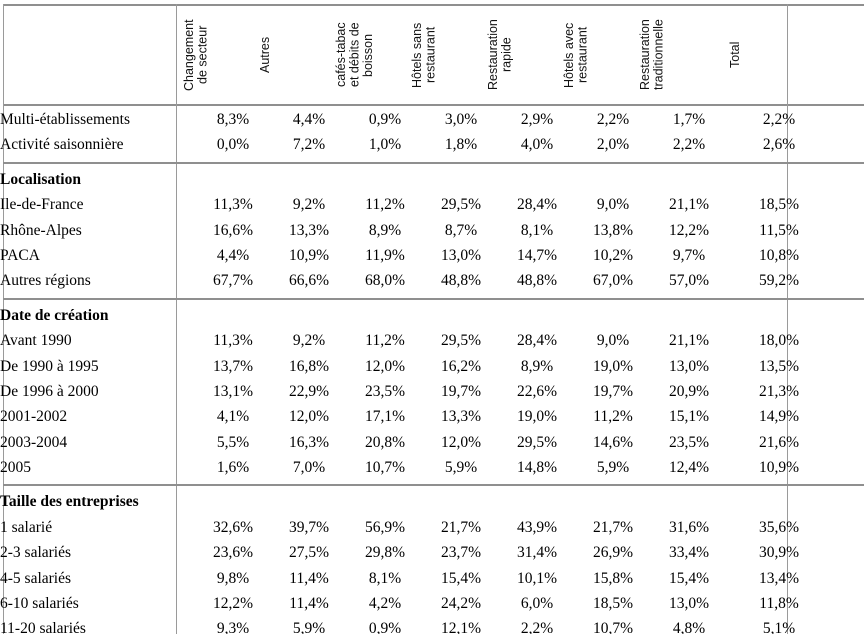 This screenshot has width=864, height=634. What do you see at coordinates (233, 341) in the screenshot?
I see `cell-changement_secteur: 11,3%` at bounding box center [233, 341].